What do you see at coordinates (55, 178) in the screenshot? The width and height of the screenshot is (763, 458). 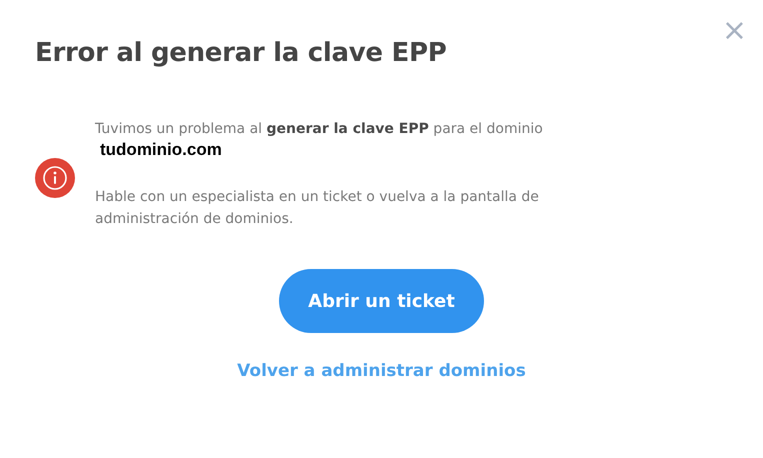 I see `info-icon` at bounding box center [55, 178].